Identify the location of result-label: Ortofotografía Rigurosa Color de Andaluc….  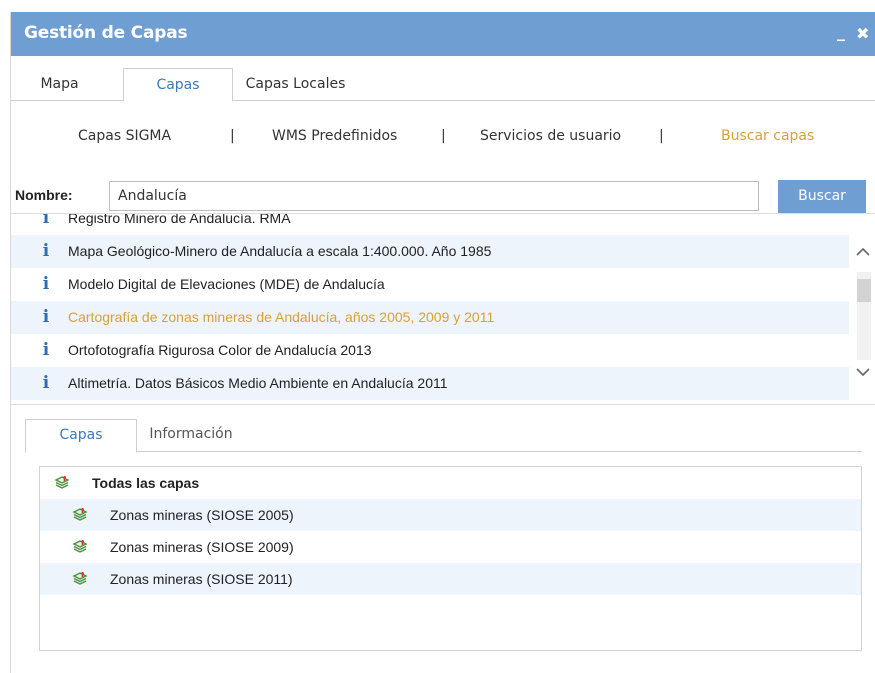
(220, 350).